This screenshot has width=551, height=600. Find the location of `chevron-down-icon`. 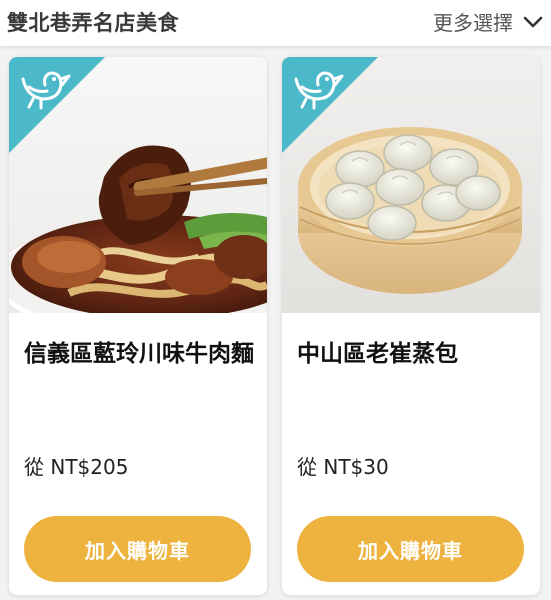

chevron-down-icon is located at coordinates (533, 21).